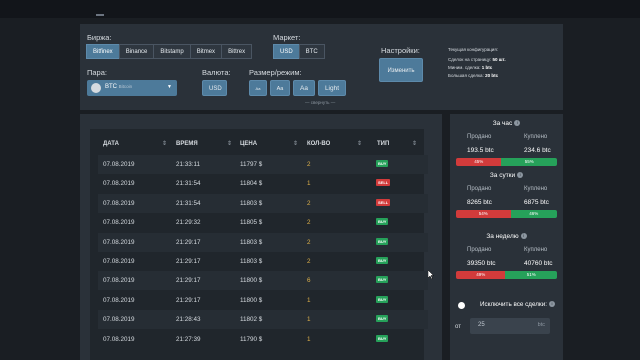 Image resolution: width=640 pixels, height=360 pixels. What do you see at coordinates (481, 275) in the screenshot?
I see `sell-ratio: 49%` at bounding box center [481, 275].